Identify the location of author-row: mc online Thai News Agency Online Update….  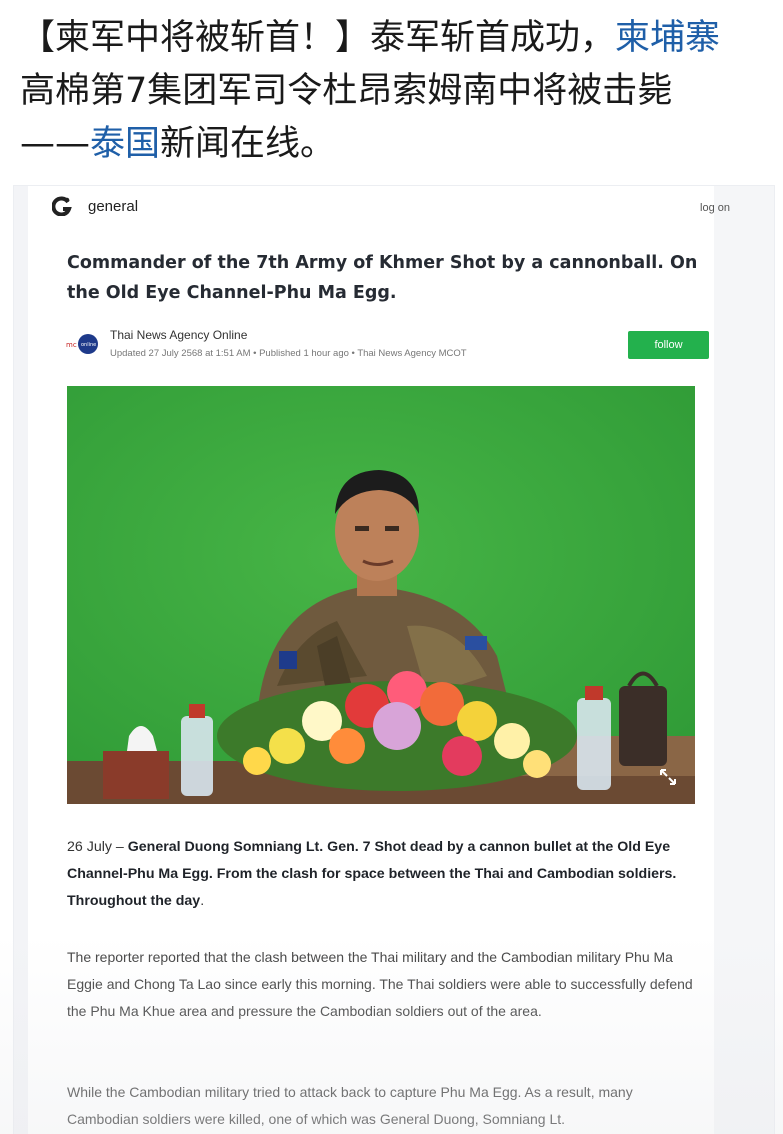
(389, 346).